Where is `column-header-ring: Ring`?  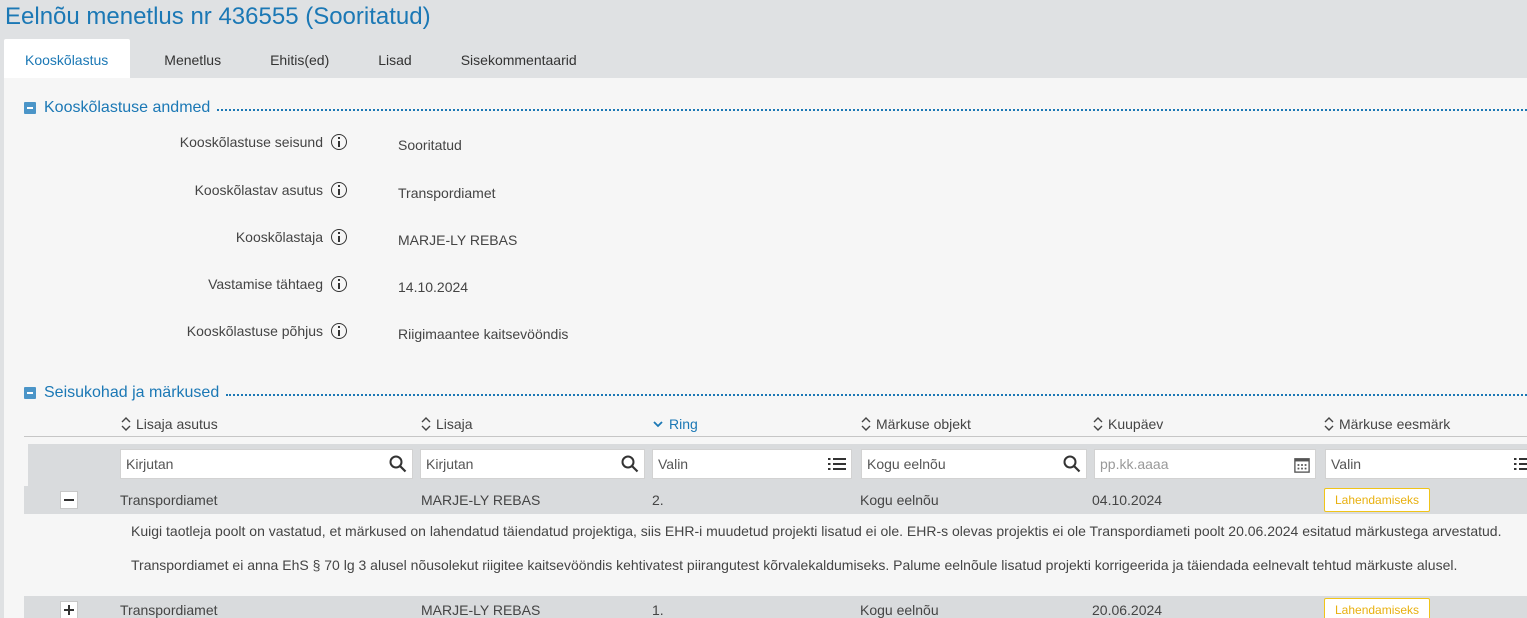
column-header-ring: Ring is located at coordinates (675, 424).